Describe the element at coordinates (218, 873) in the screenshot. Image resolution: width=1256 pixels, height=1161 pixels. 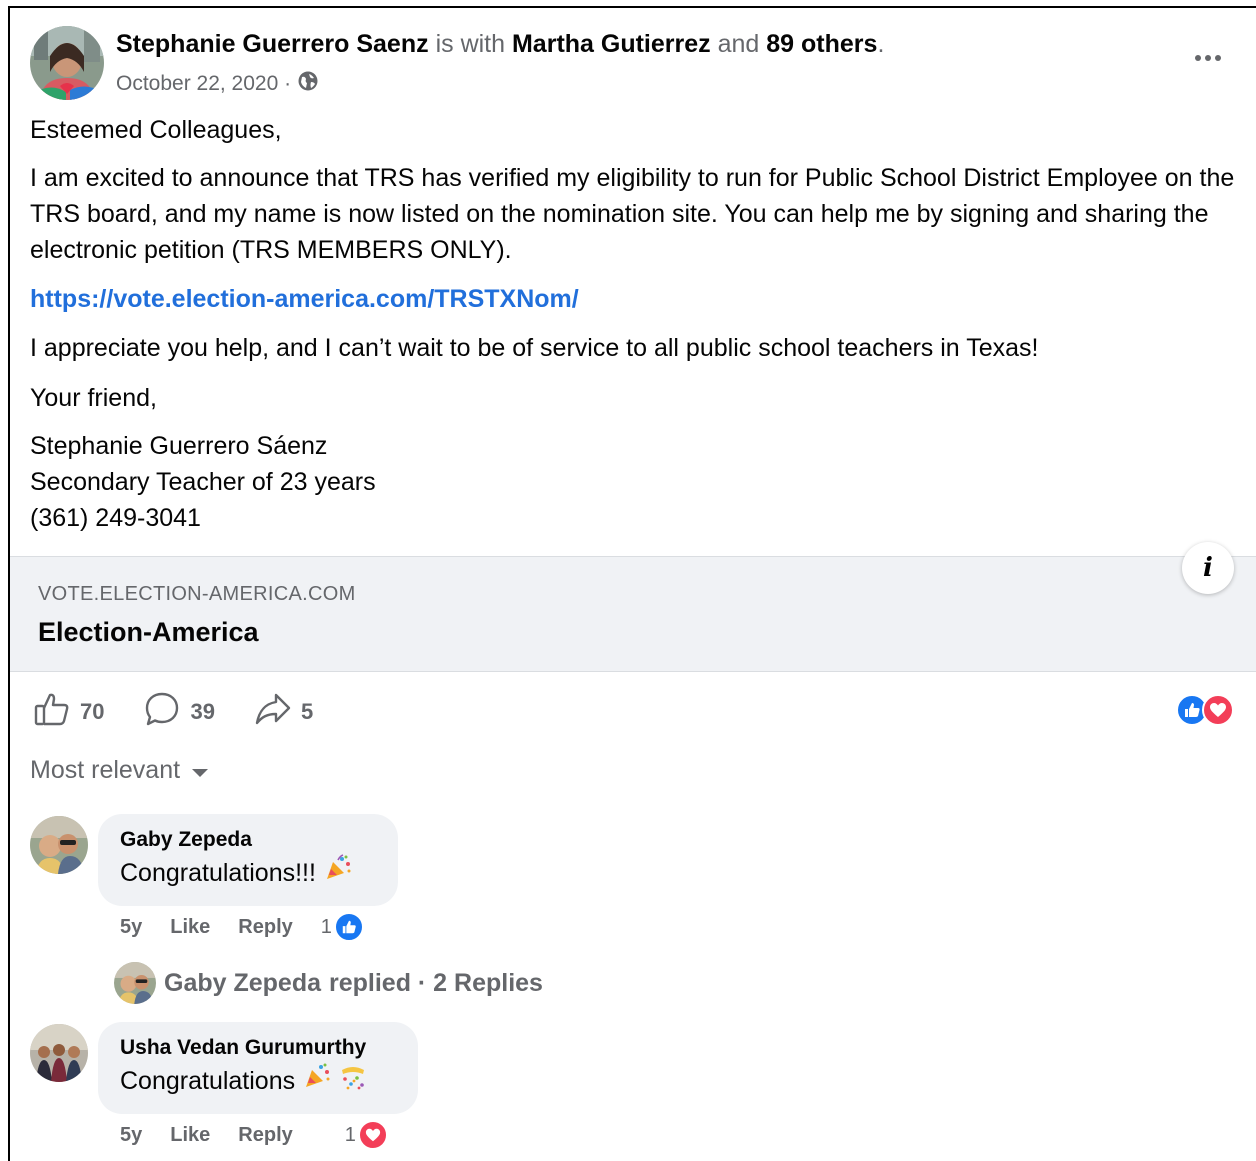
I see `comment-body: Congratulations!!!` at that location.